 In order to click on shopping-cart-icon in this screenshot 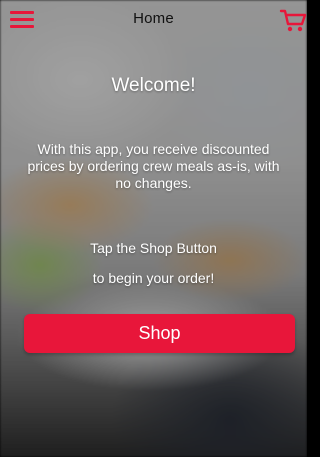, I will do `click(293, 20)`.